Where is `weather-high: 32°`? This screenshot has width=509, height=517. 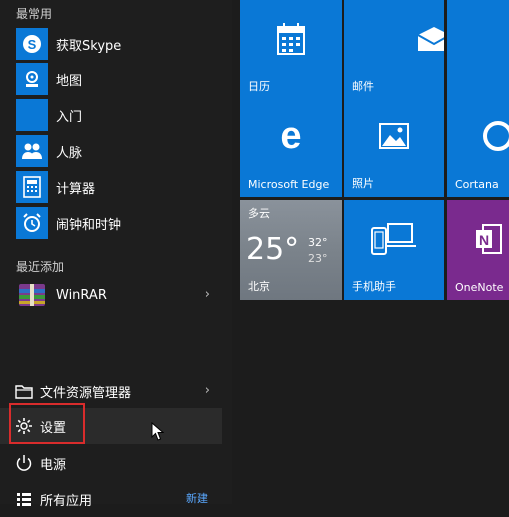 weather-high: 32° is located at coordinates (318, 242).